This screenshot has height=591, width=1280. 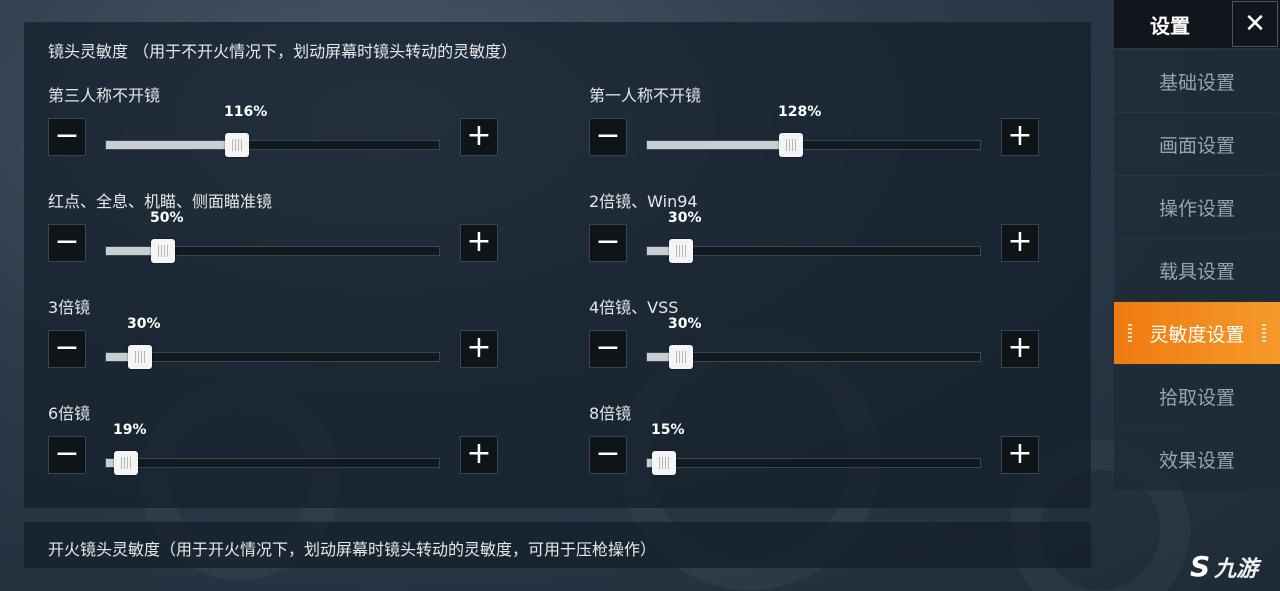 I want to click on menu-item-sensitivity: 灵敏度设置, so click(x=1197, y=333).